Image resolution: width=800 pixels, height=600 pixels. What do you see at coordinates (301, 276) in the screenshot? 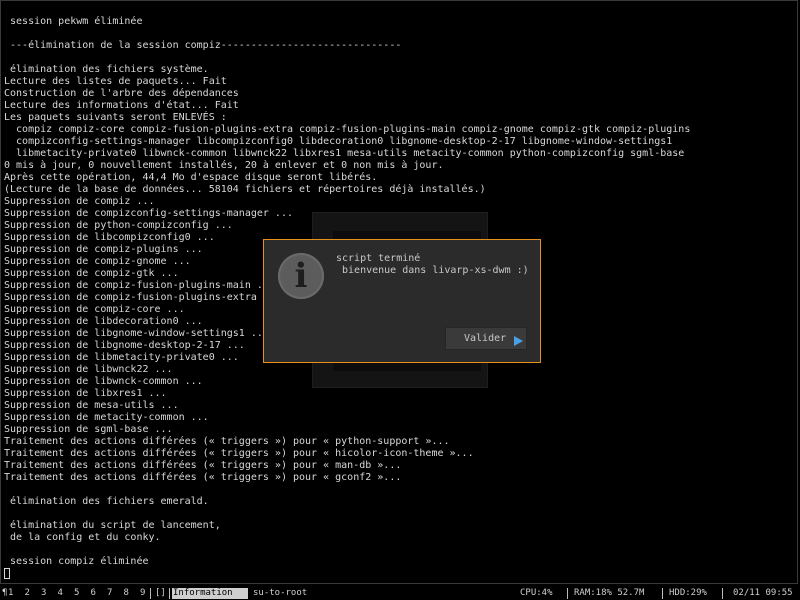
I see `info-icon: i` at bounding box center [301, 276].